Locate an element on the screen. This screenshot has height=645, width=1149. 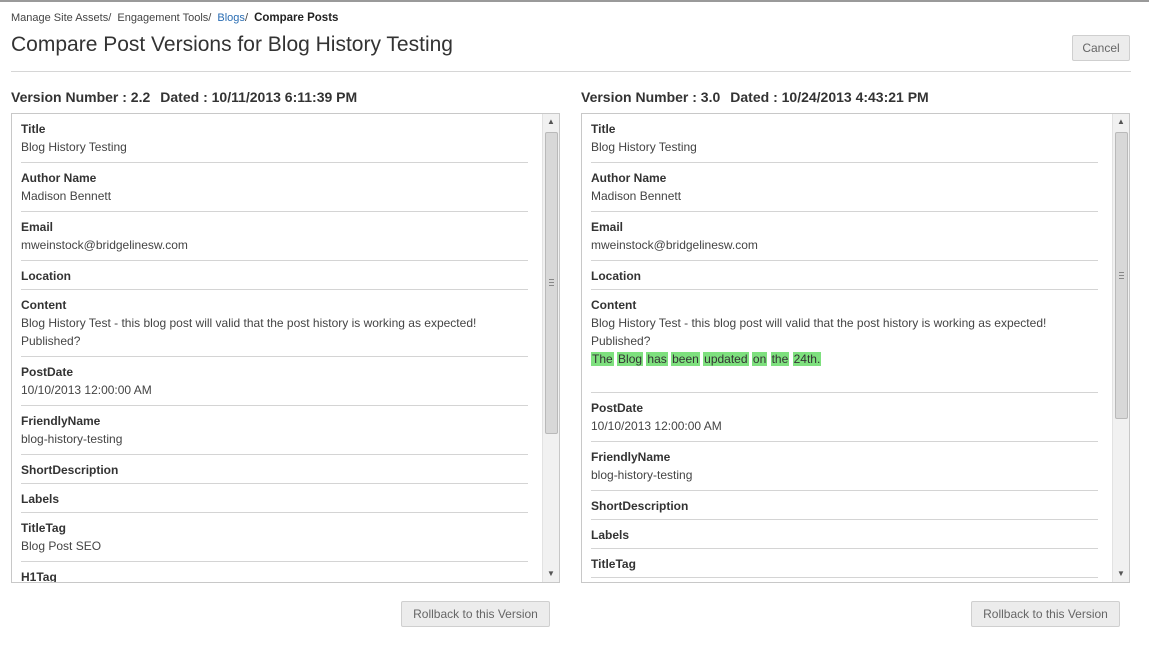
added-content-line: The Blog has been updated on the 24th. is located at coordinates (844, 359).